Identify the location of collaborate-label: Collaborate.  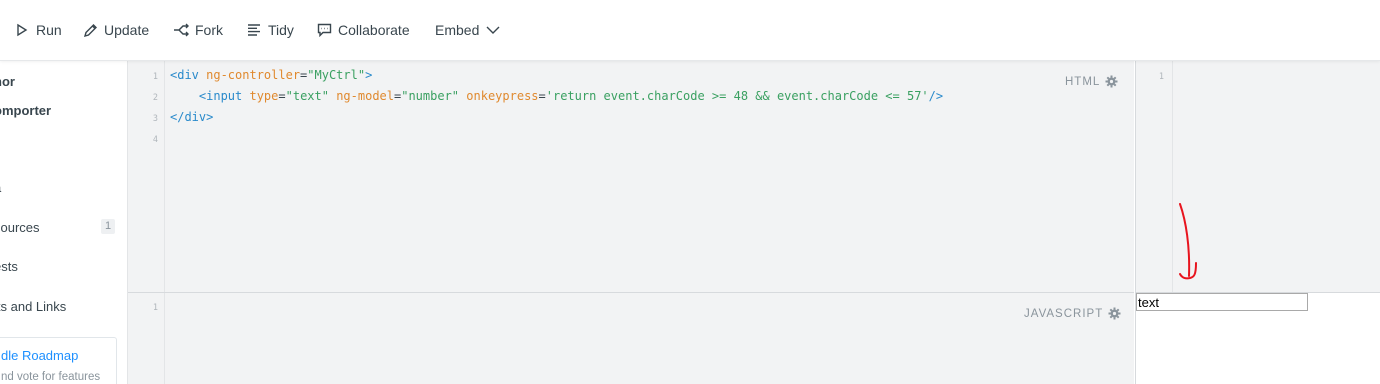
(374, 30).